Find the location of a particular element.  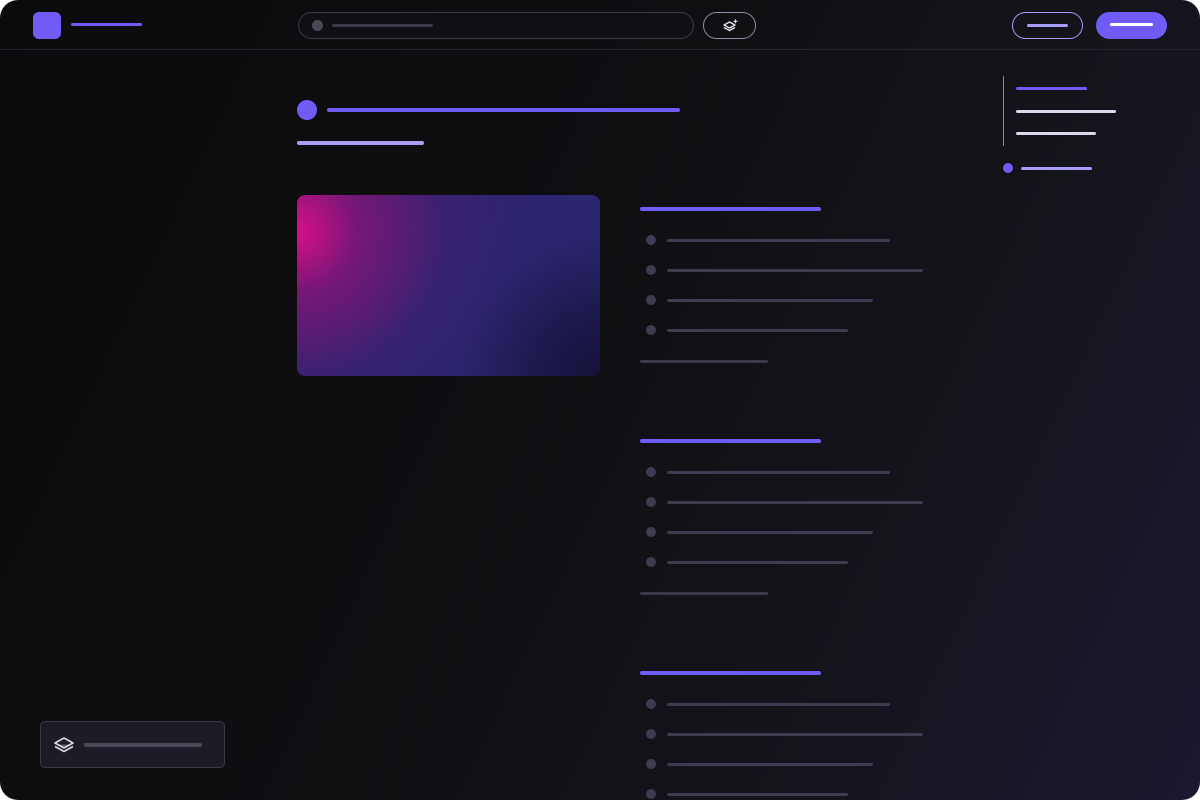

widget-label is located at coordinates (143, 745).